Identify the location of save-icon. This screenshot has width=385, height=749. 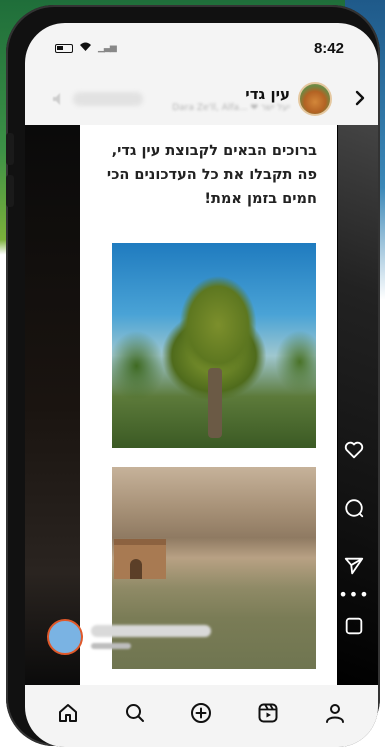
(354, 626).